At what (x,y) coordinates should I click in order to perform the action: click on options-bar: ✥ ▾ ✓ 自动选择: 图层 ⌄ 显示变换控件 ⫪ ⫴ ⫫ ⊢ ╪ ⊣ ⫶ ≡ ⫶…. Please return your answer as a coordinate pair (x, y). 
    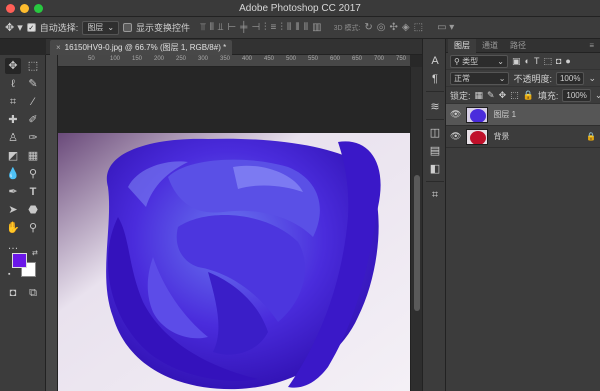
    Looking at the image, I should click on (300, 28).